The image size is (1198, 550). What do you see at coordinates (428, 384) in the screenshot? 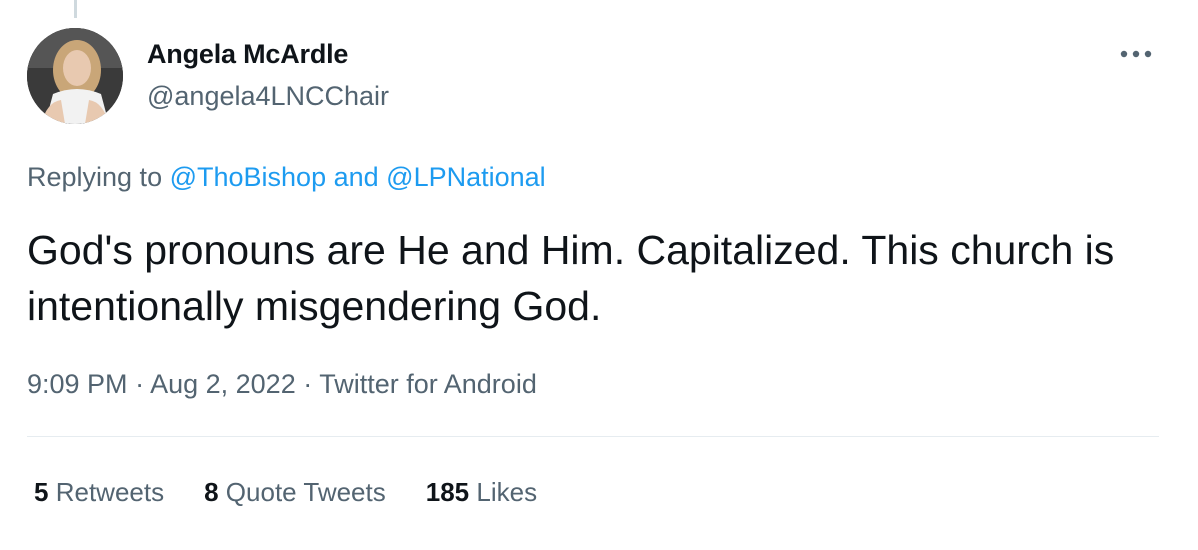
I see `tweet-source: Twitter for Android` at bounding box center [428, 384].